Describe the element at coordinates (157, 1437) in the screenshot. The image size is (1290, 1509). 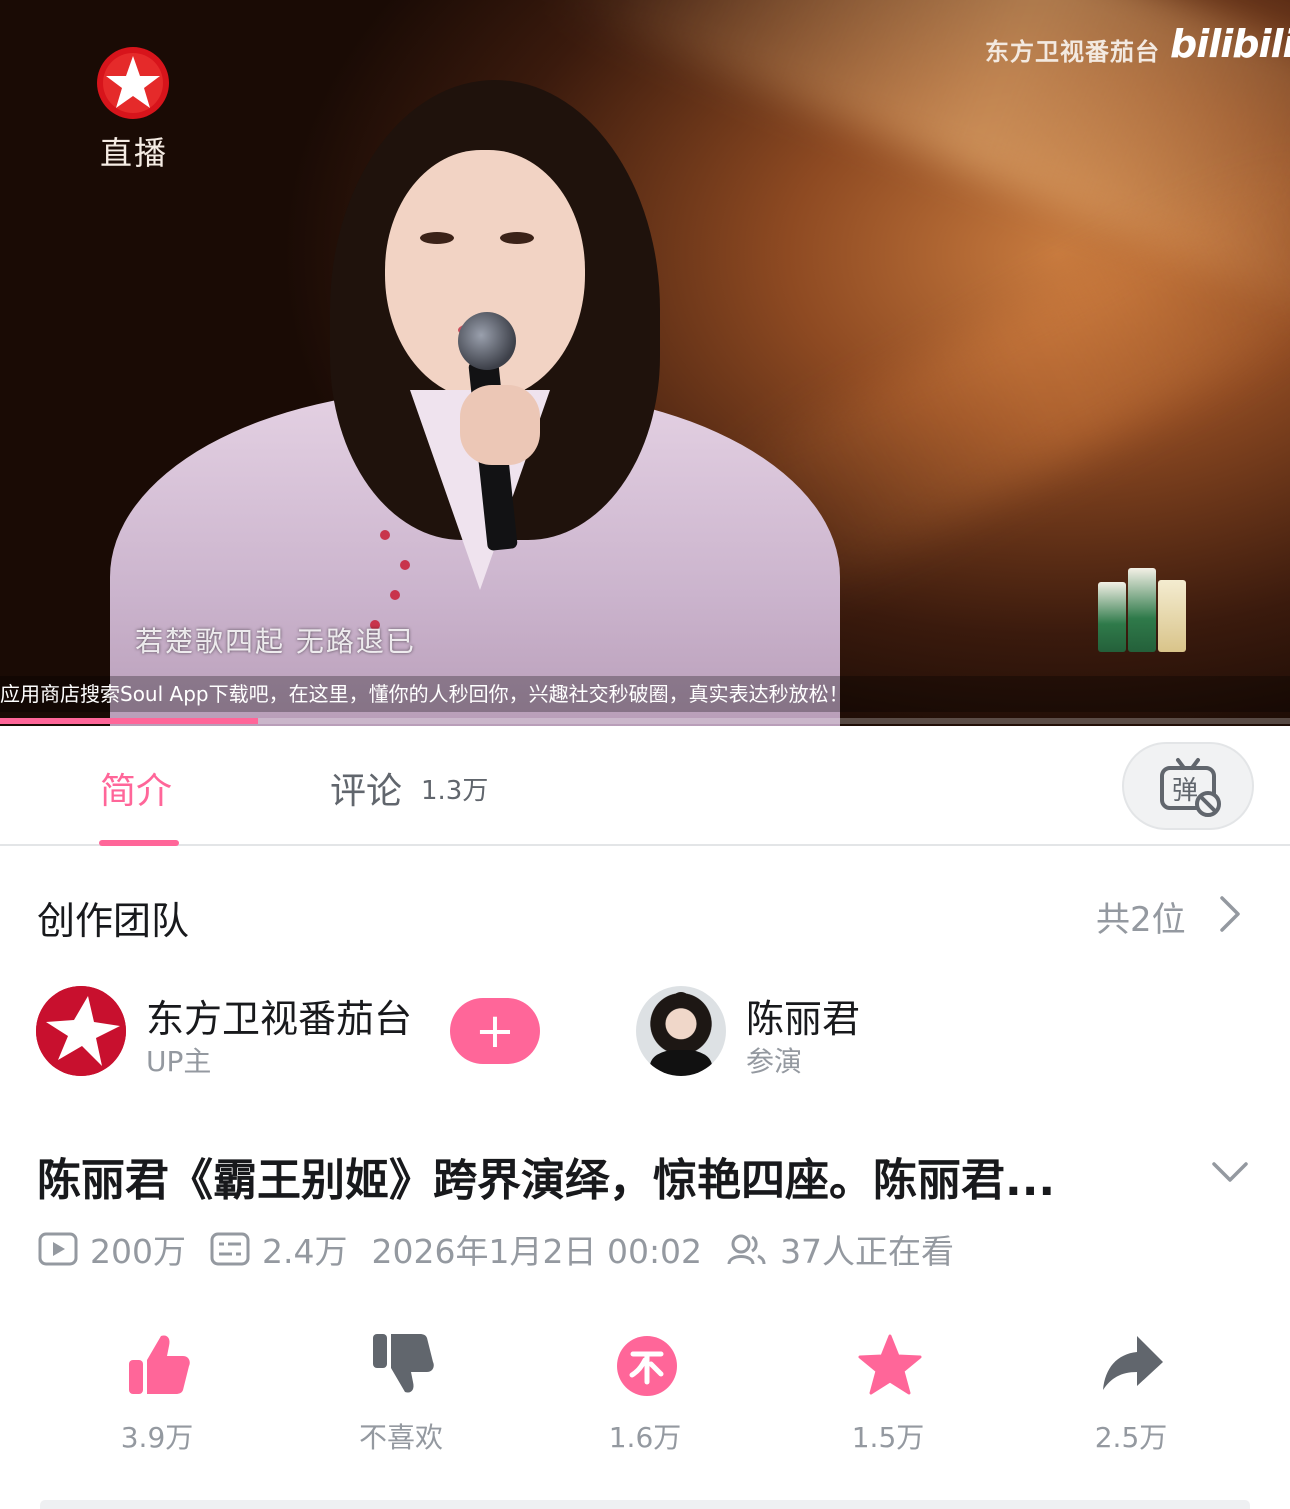
I see `like-count: 3.9万` at that location.